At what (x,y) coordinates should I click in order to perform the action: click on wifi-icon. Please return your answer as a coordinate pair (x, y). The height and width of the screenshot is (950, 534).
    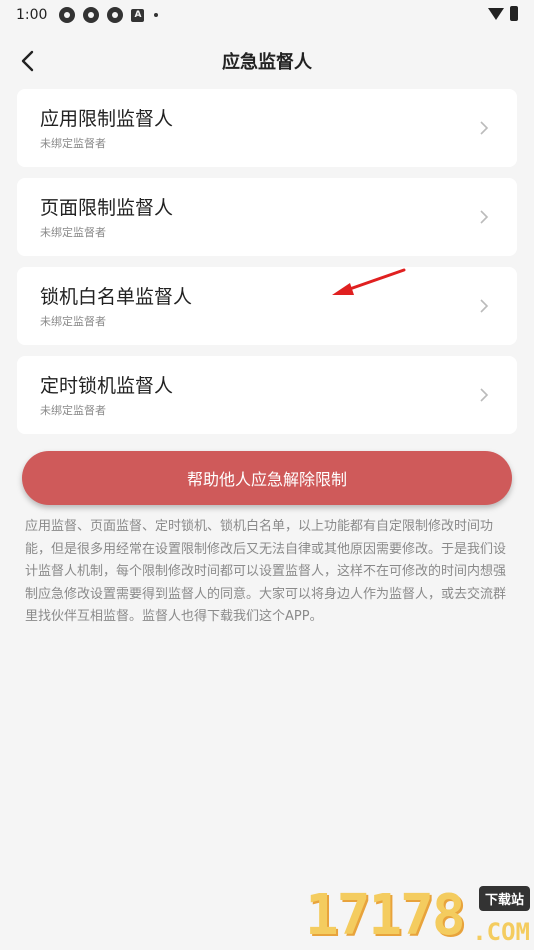
    Looking at the image, I should click on (496, 13).